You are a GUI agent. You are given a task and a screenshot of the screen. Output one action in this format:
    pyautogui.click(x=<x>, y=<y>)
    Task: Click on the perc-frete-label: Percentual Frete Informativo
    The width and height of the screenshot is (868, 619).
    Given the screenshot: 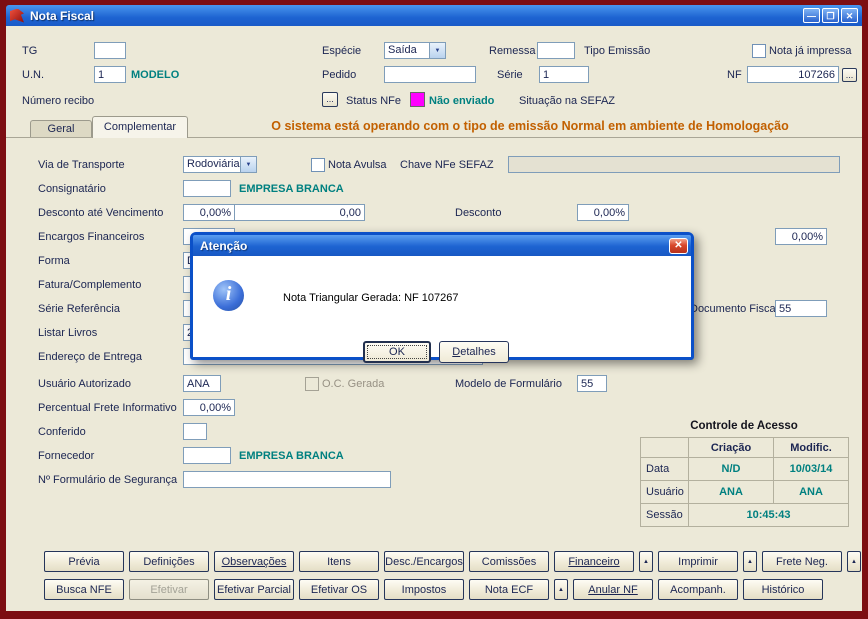 What is the action you would take?
    pyautogui.click(x=107, y=408)
    